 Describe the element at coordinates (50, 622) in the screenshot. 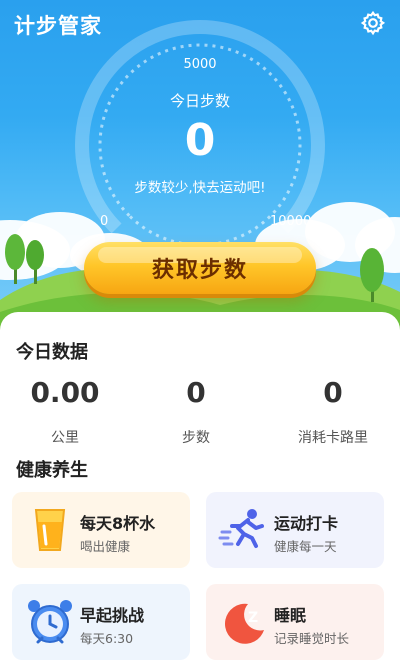

I see `alarm-clock-icon` at that location.